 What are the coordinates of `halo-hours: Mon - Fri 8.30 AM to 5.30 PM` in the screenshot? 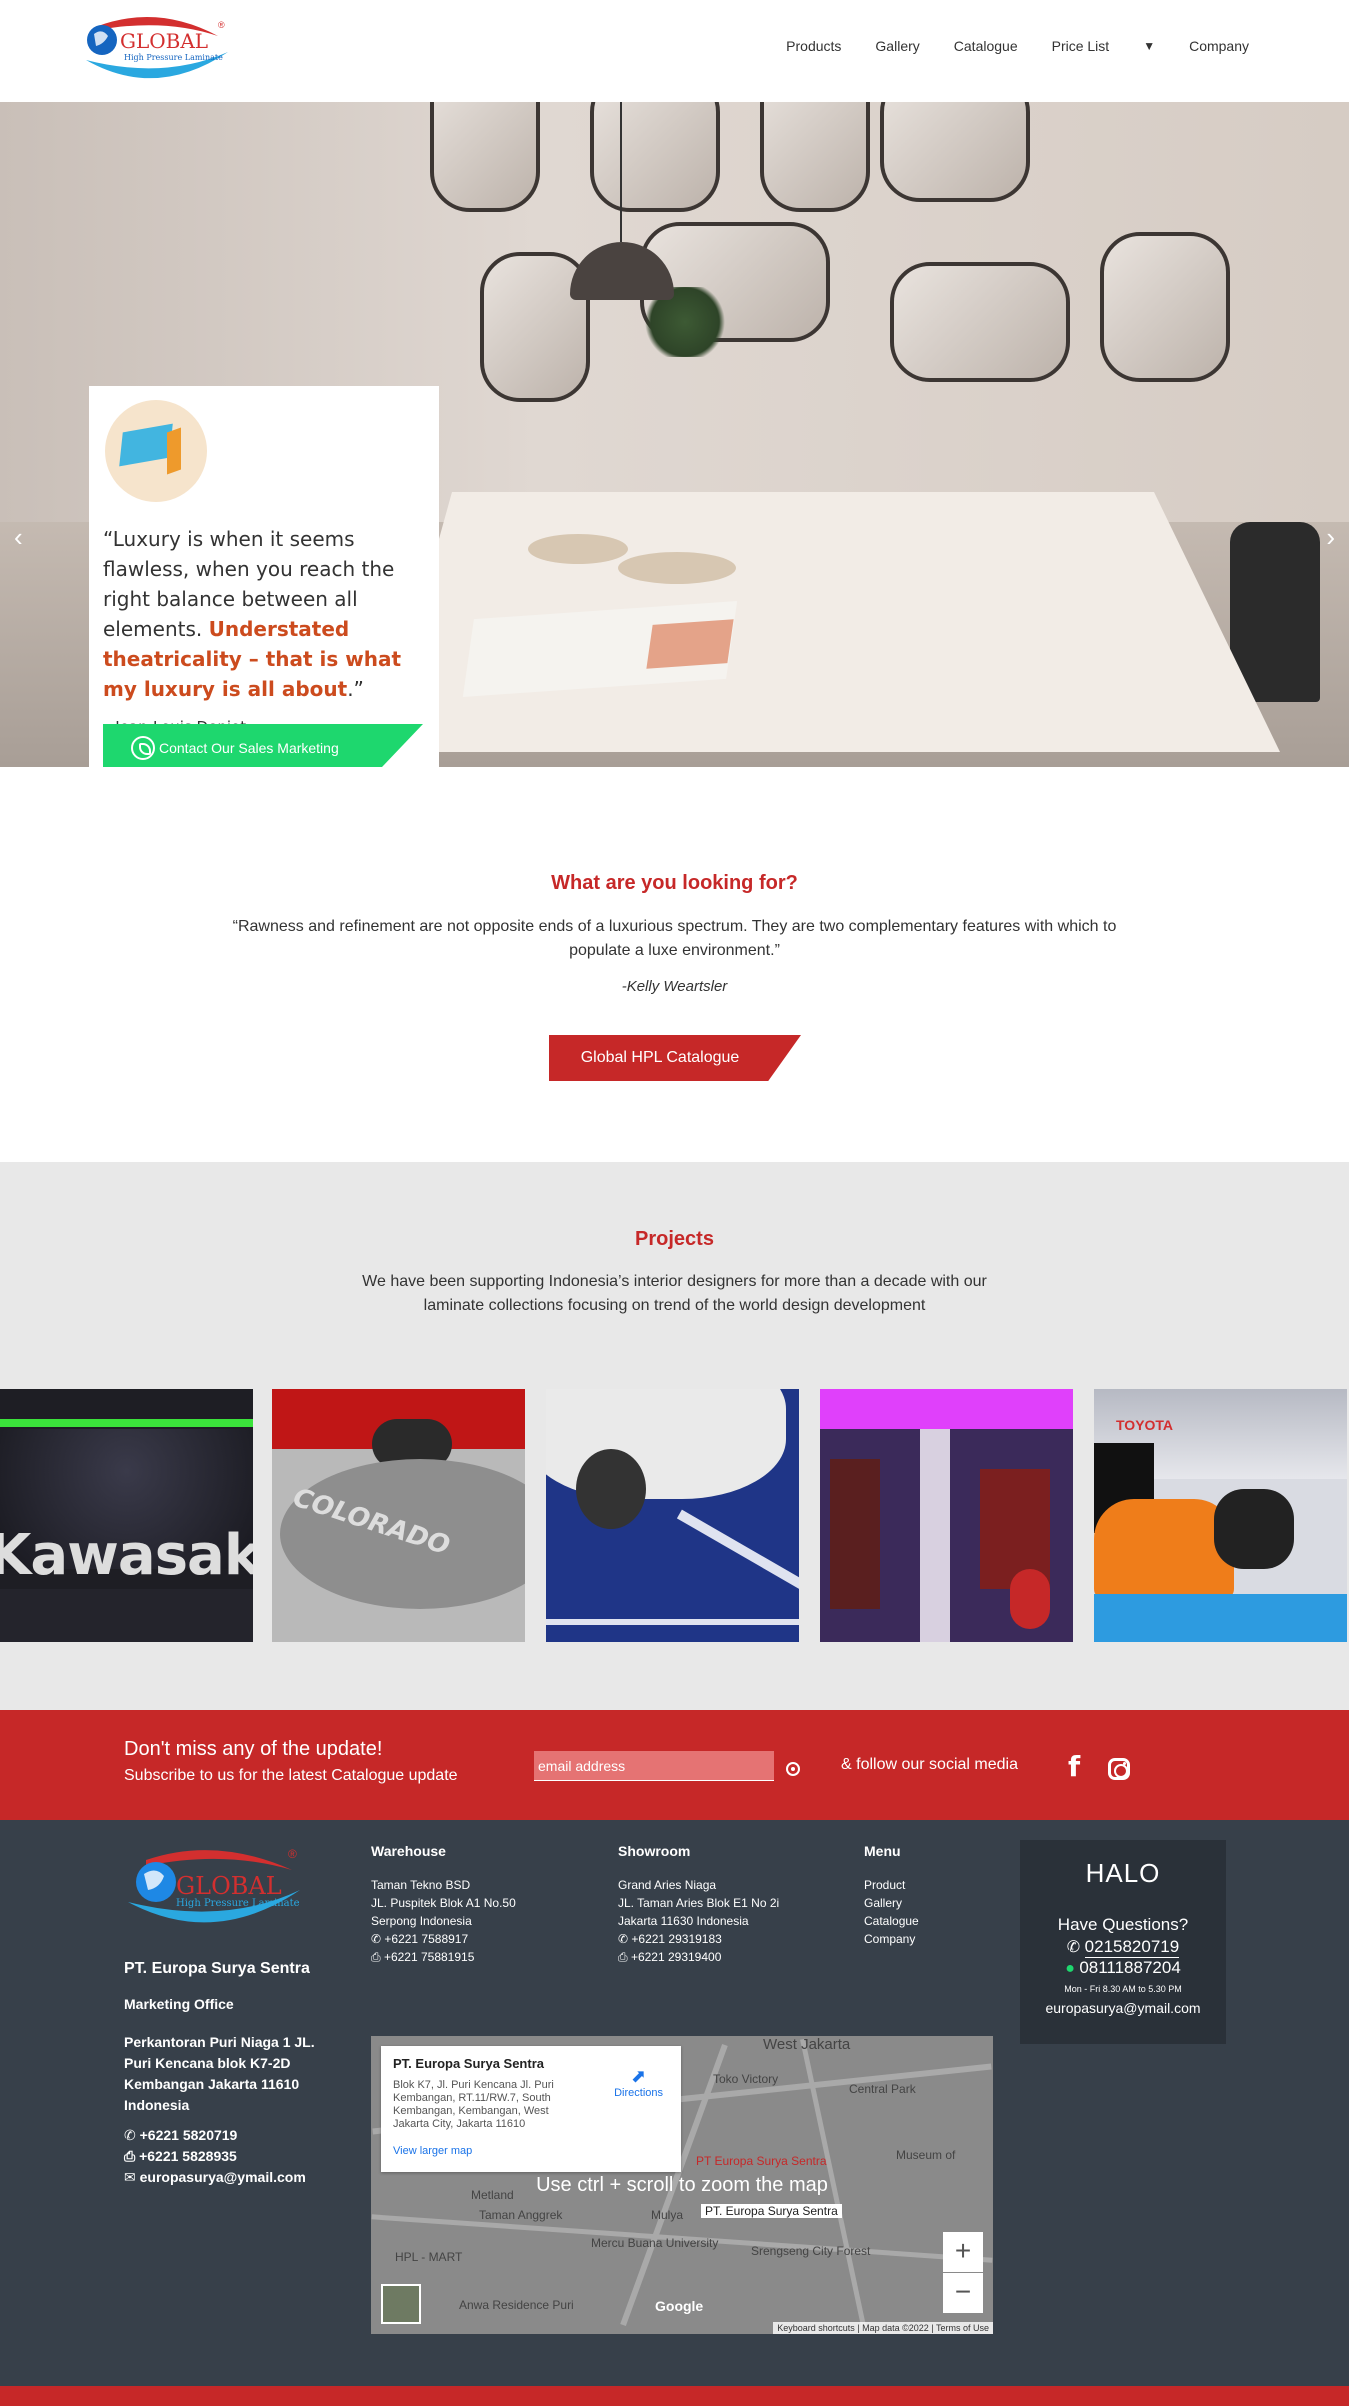 It's located at (1123, 1989).